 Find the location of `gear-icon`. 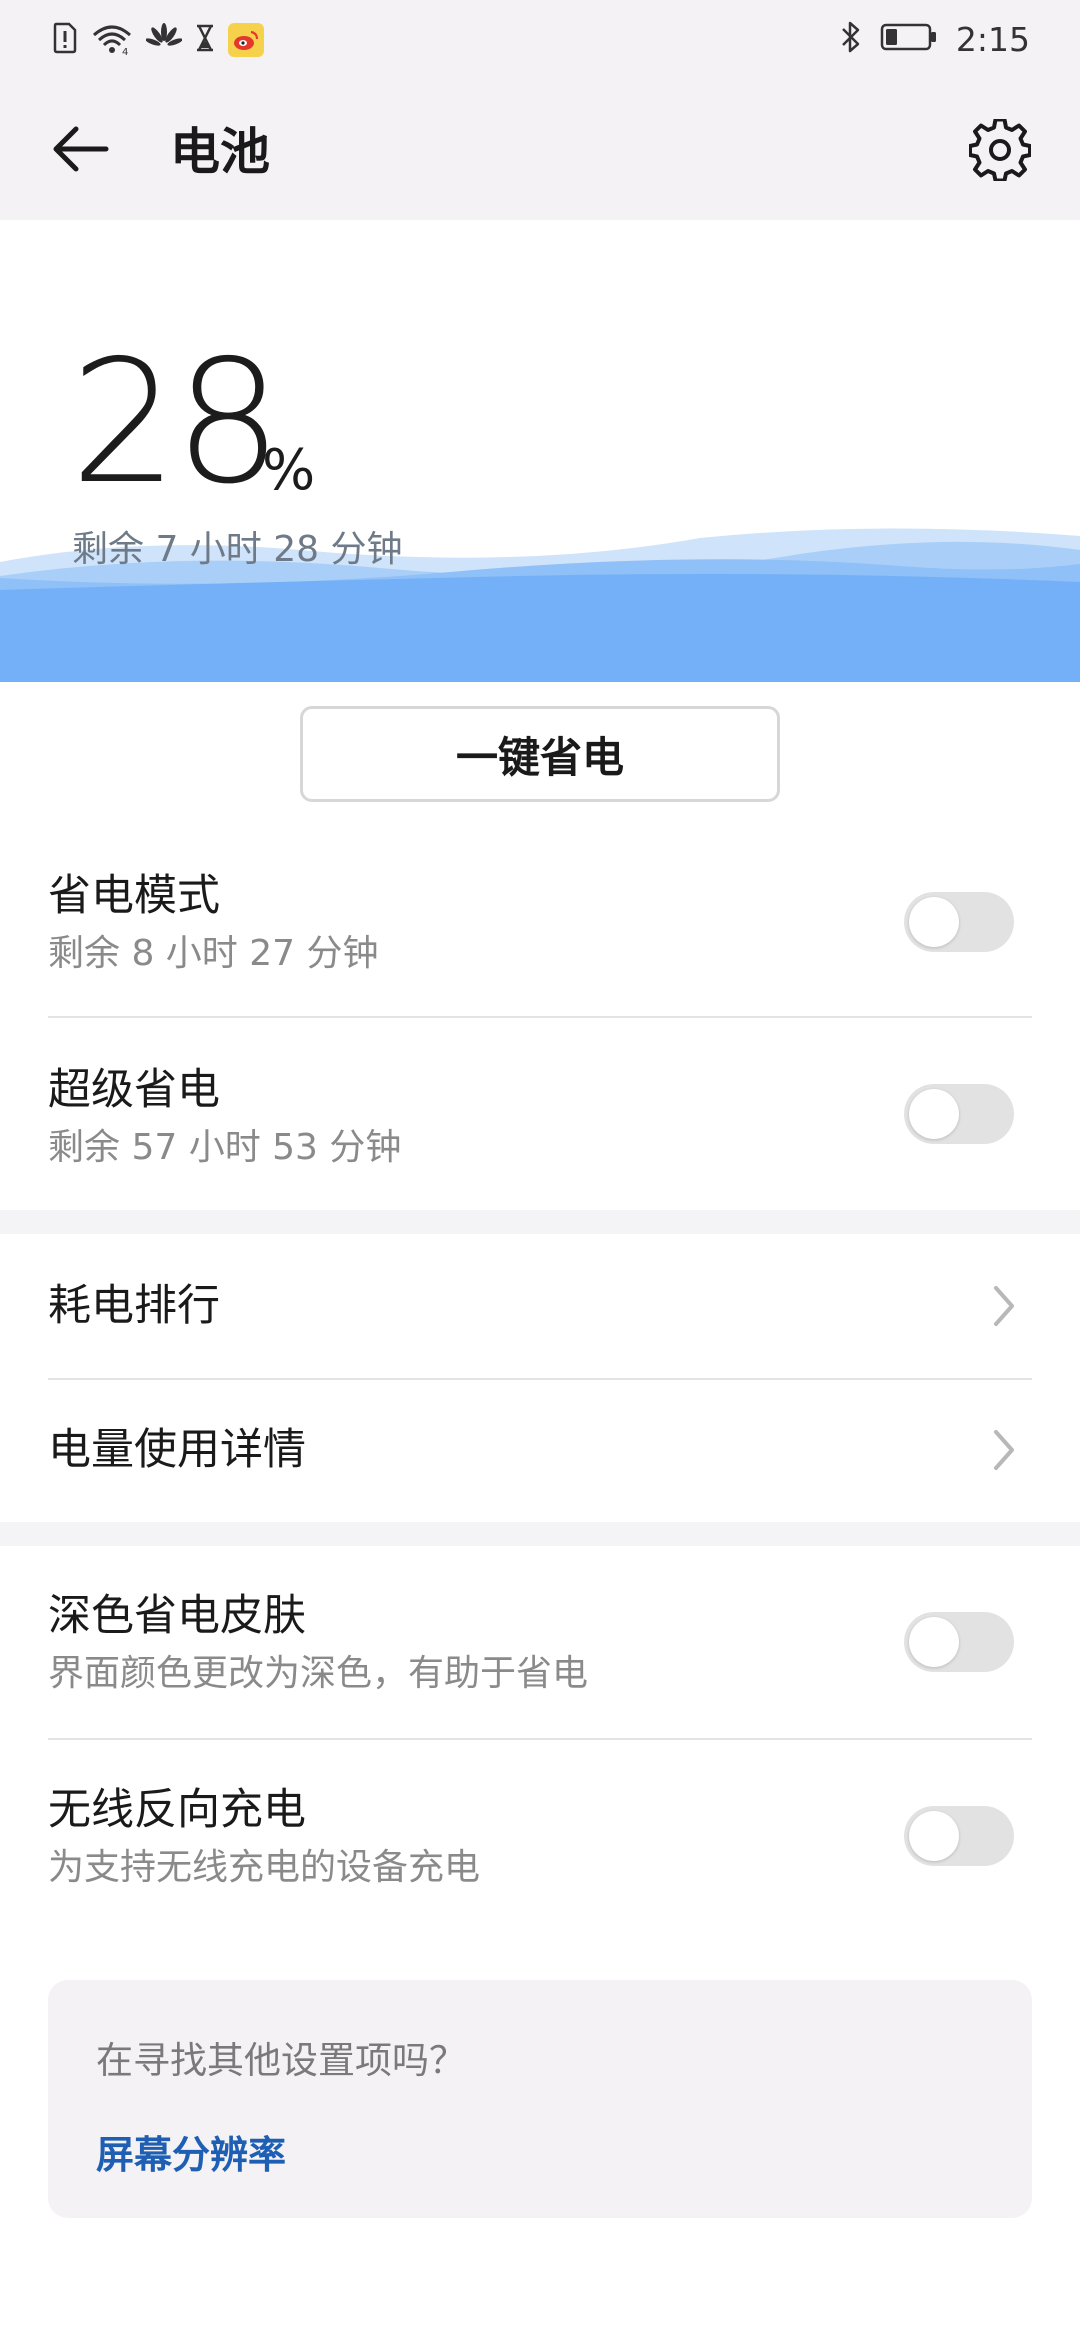

gear-icon is located at coordinates (1000, 151).